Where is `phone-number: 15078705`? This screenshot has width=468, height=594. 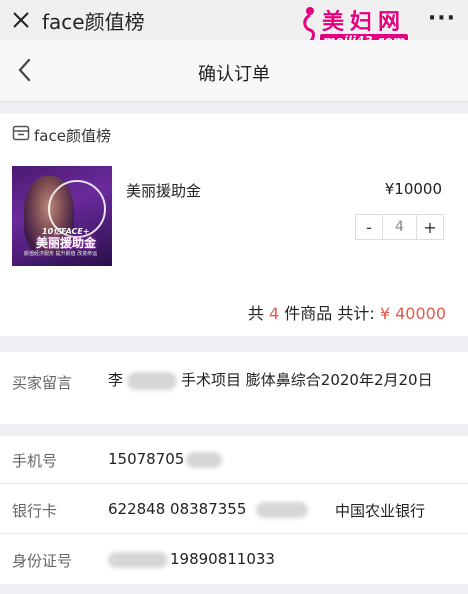
phone-number: 15078705 is located at coordinates (146, 459).